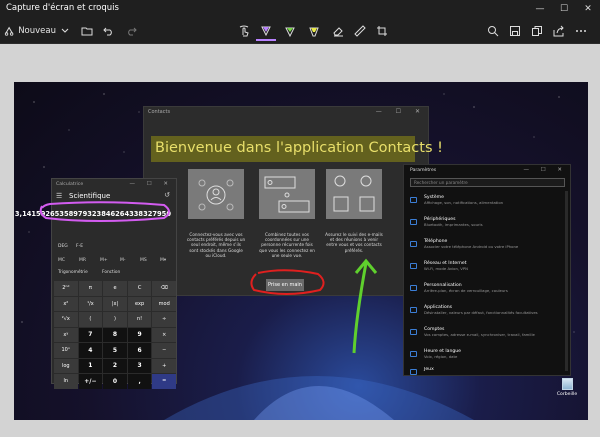 This screenshot has width=600, height=437. What do you see at coordinates (104, 260) in the screenshot?
I see `memory-add-button: M+` at bounding box center [104, 260].